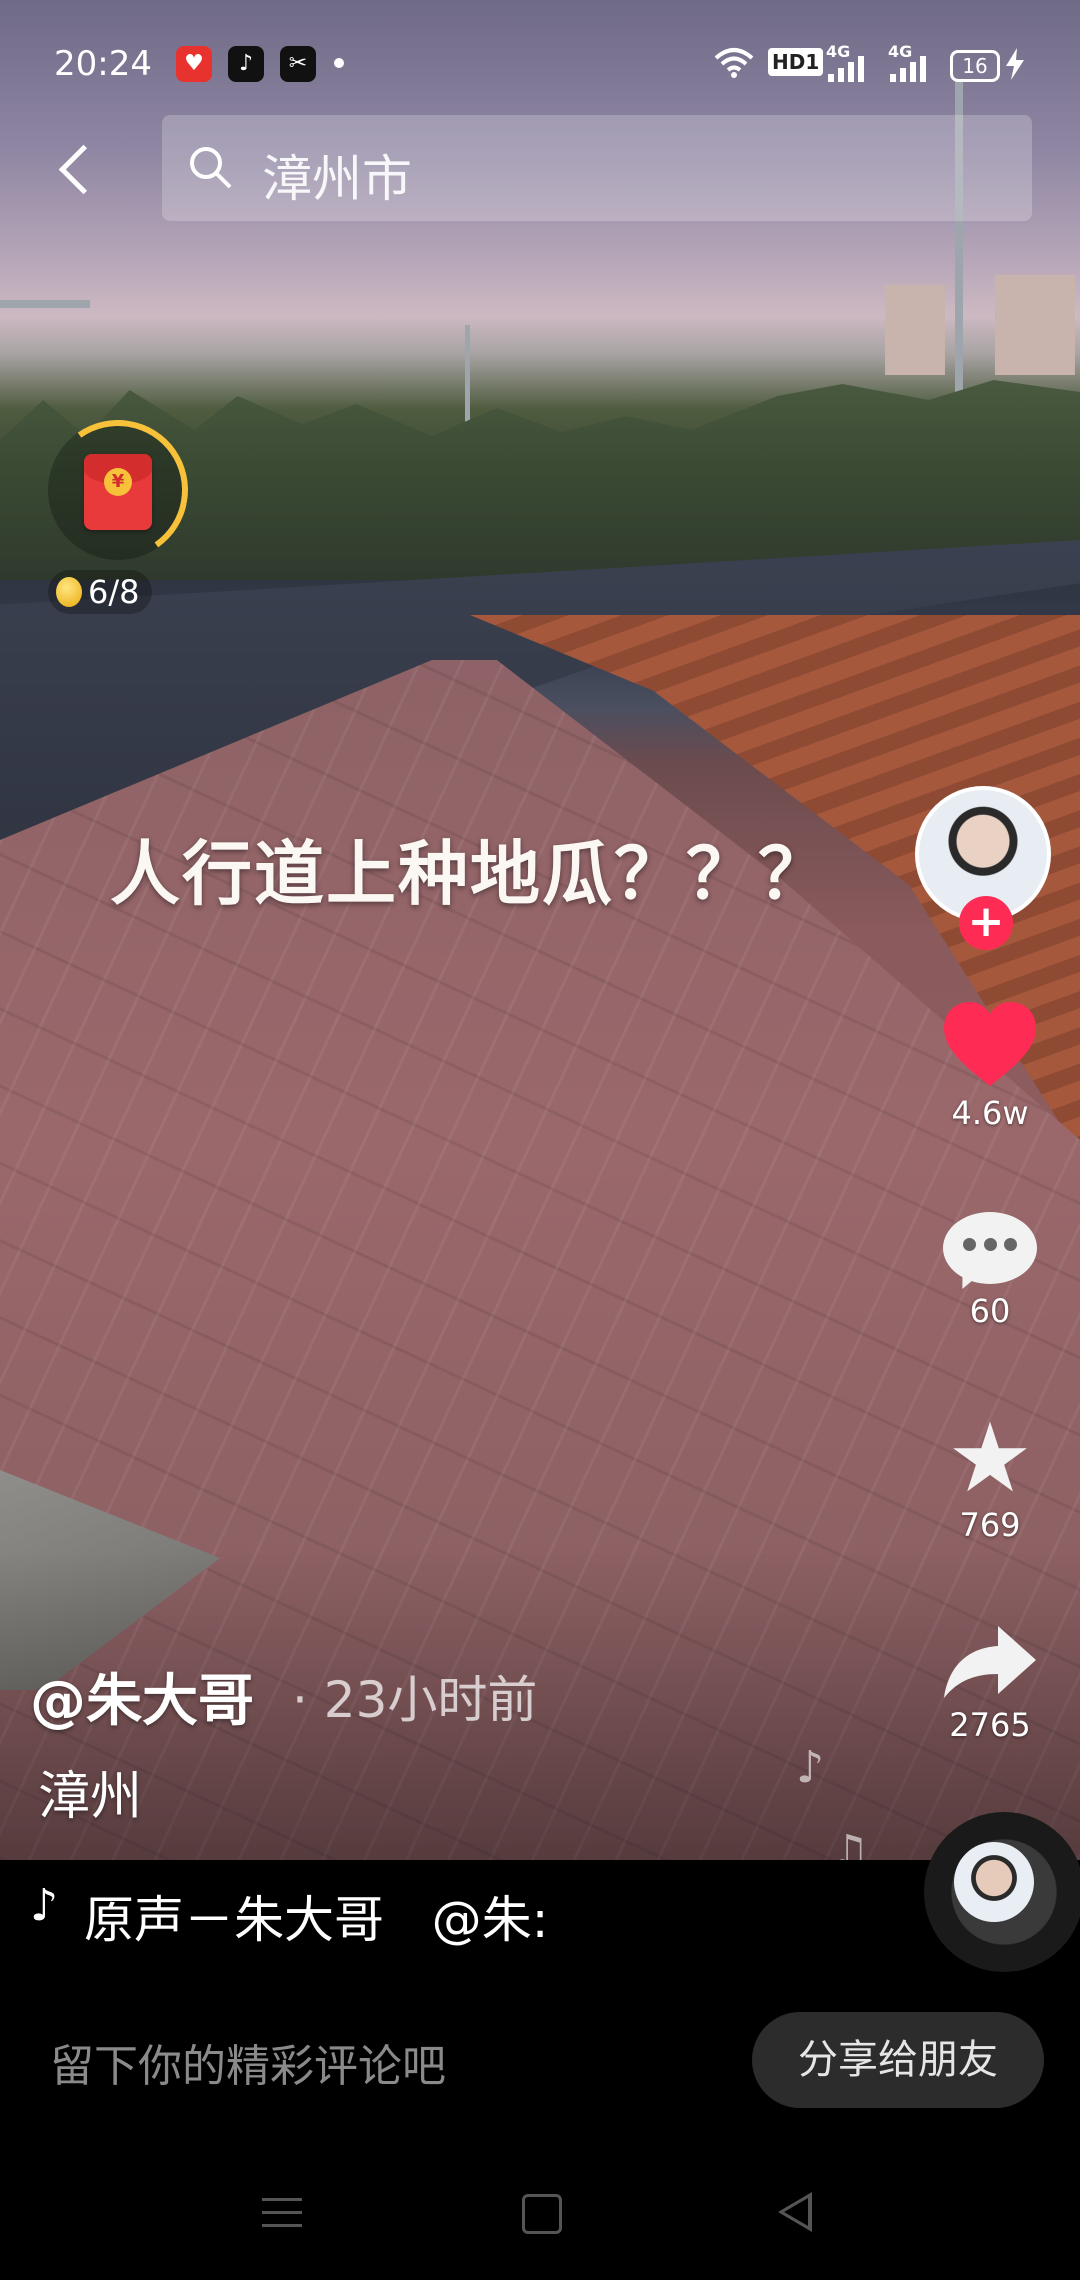 The image size is (1080, 2280). What do you see at coordinates (990, 1458) in the screenshot?
I see `star-icon: ★` at bounding box center [990, 1458].